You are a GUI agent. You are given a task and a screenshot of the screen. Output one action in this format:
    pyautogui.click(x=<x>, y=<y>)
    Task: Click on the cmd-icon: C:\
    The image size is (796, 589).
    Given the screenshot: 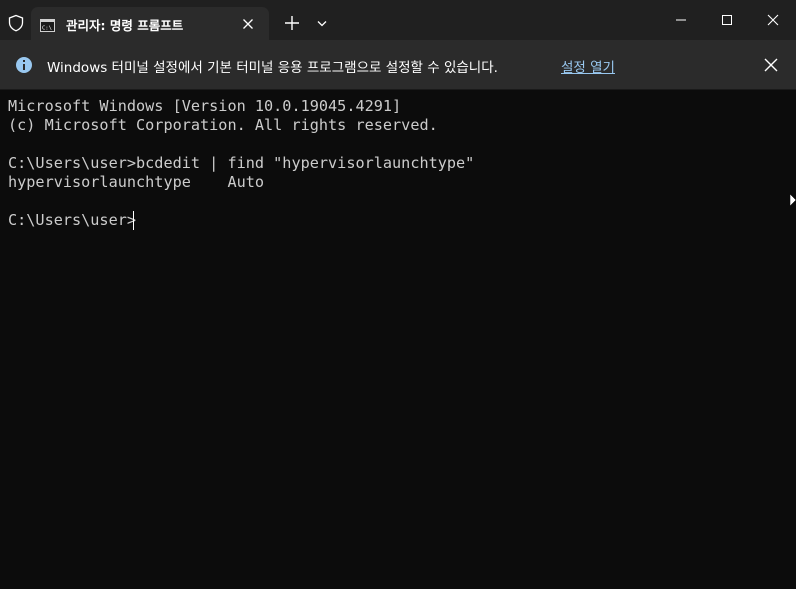 What is the action you would take?
    pyautogui.click(x=47, y=24)
    